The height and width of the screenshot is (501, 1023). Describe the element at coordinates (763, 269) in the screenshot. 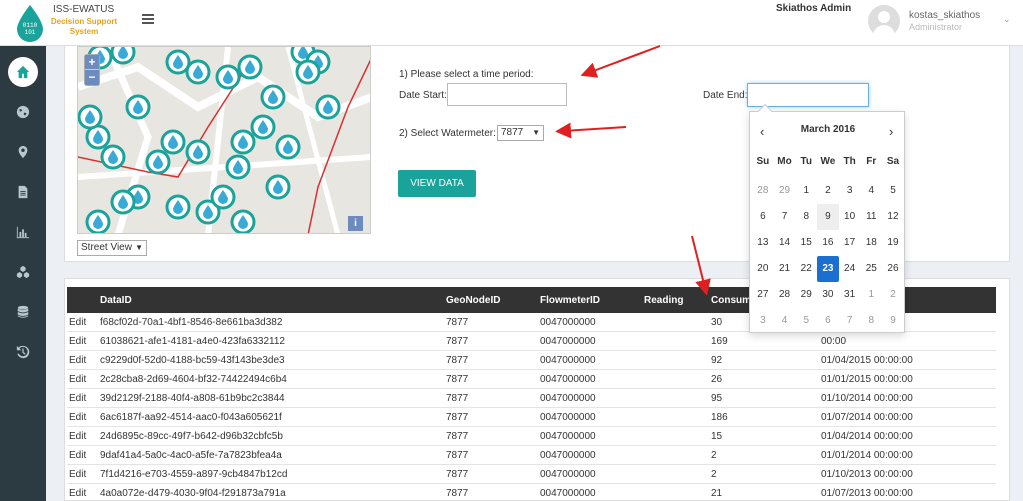

I see `datepicker-day: 20` at that location.